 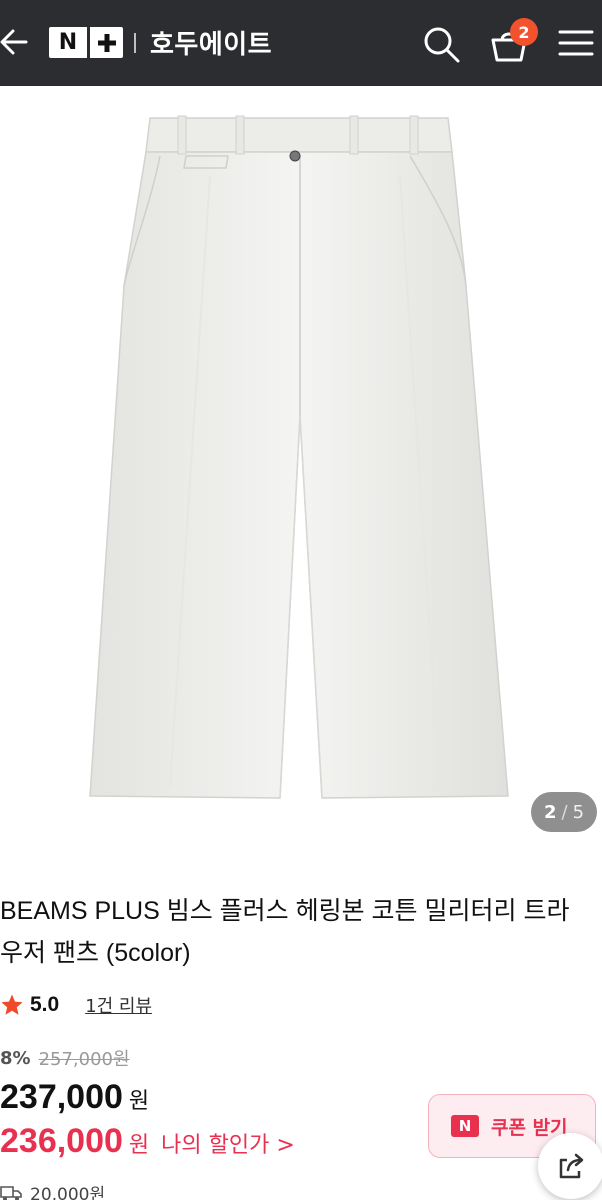 What do you see at coordinates (15, 1058) in the screenshot?
I see `discount-rate: 8%` at bounding box center [15, 1058].